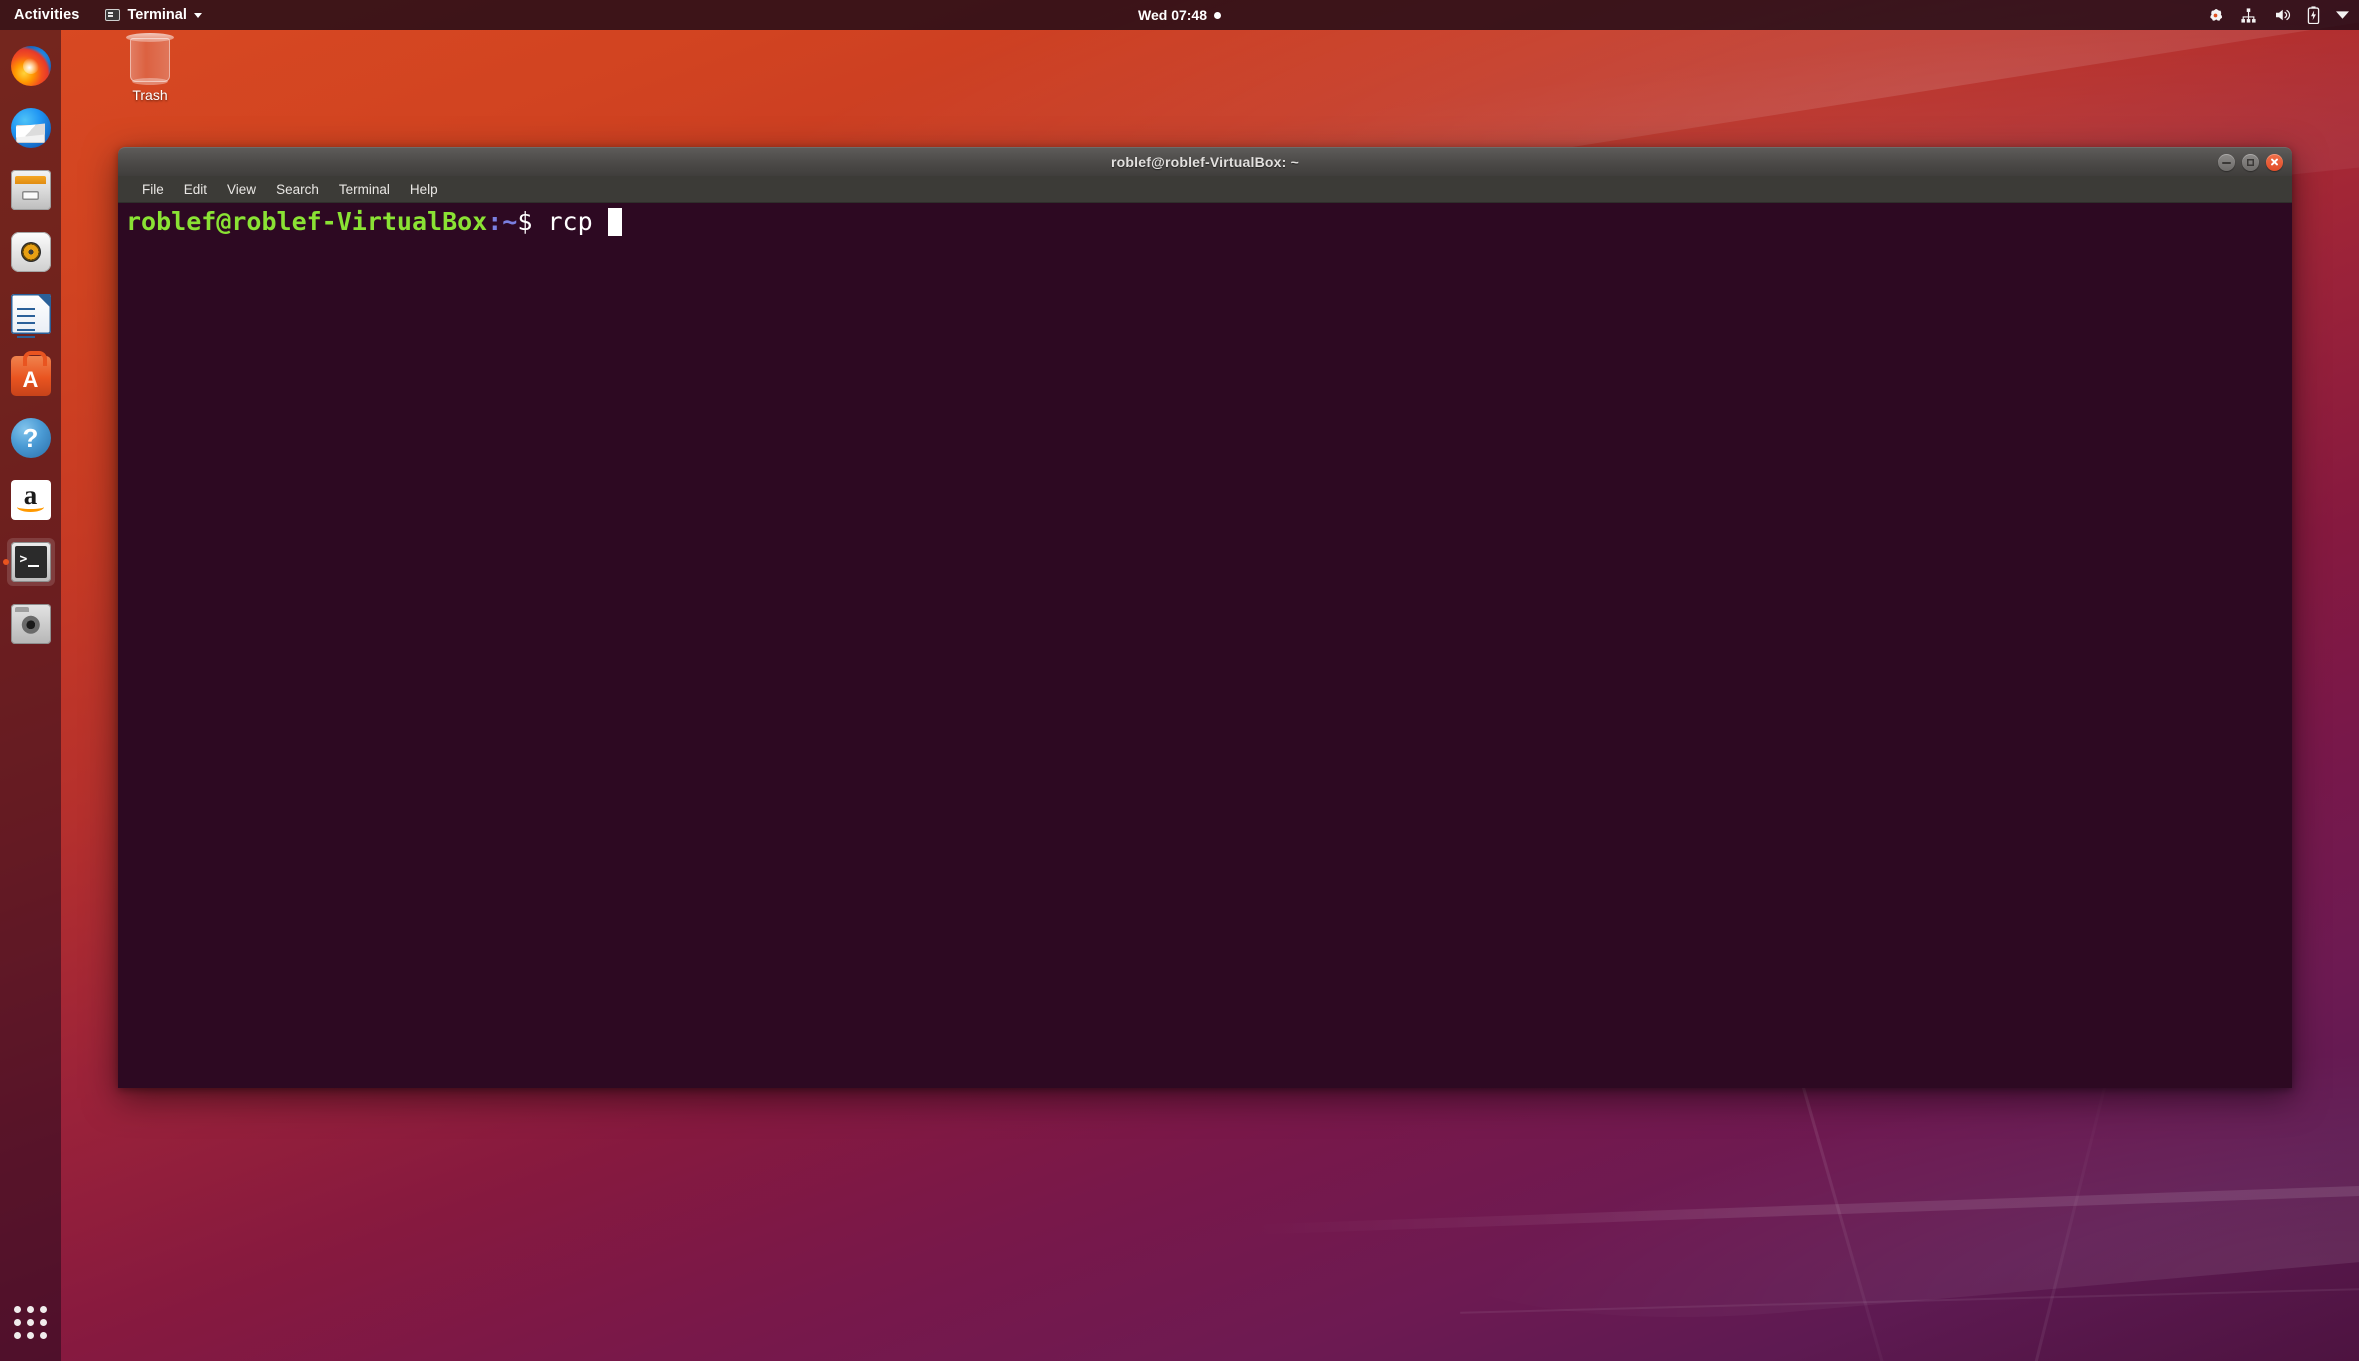  I want to click on top-bar: Activities Terminal Wed 07:48, so click(1179, 15).